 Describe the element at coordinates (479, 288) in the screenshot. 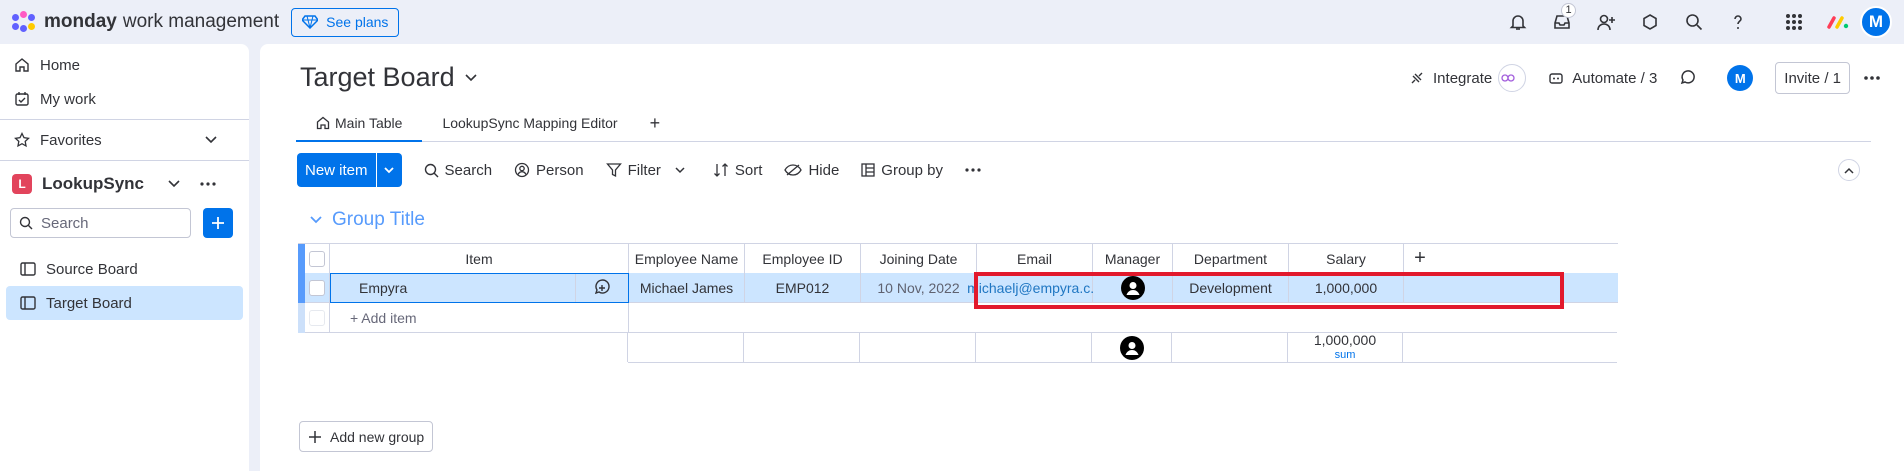

I see `item-cell: Empyra` at that location.